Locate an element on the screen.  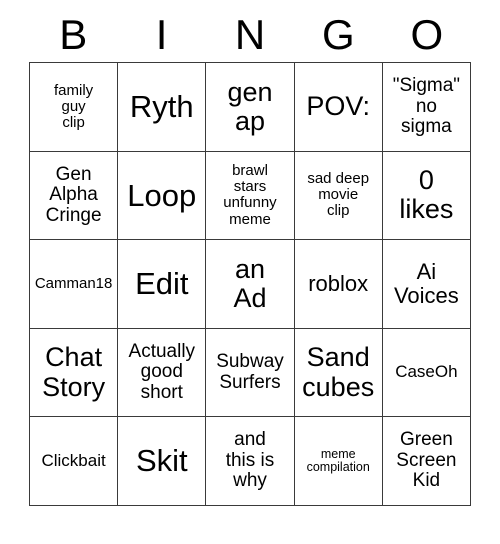
bingo-cell-label: POV: is located at coordinates (338, 106).